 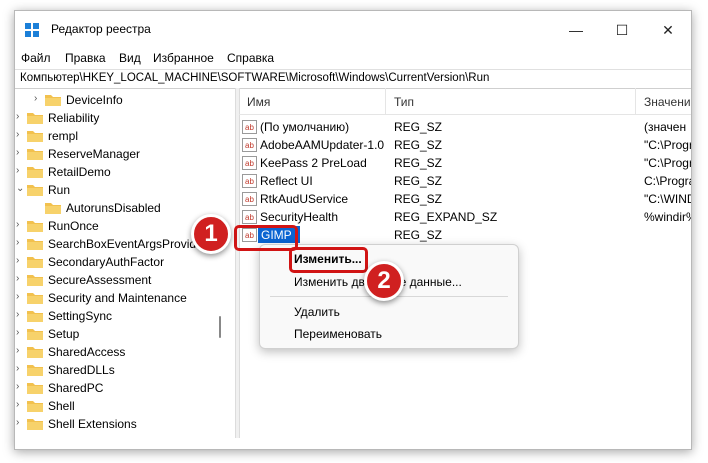 I want to click on tree-item: › Shell, so click(x=125, y=406).